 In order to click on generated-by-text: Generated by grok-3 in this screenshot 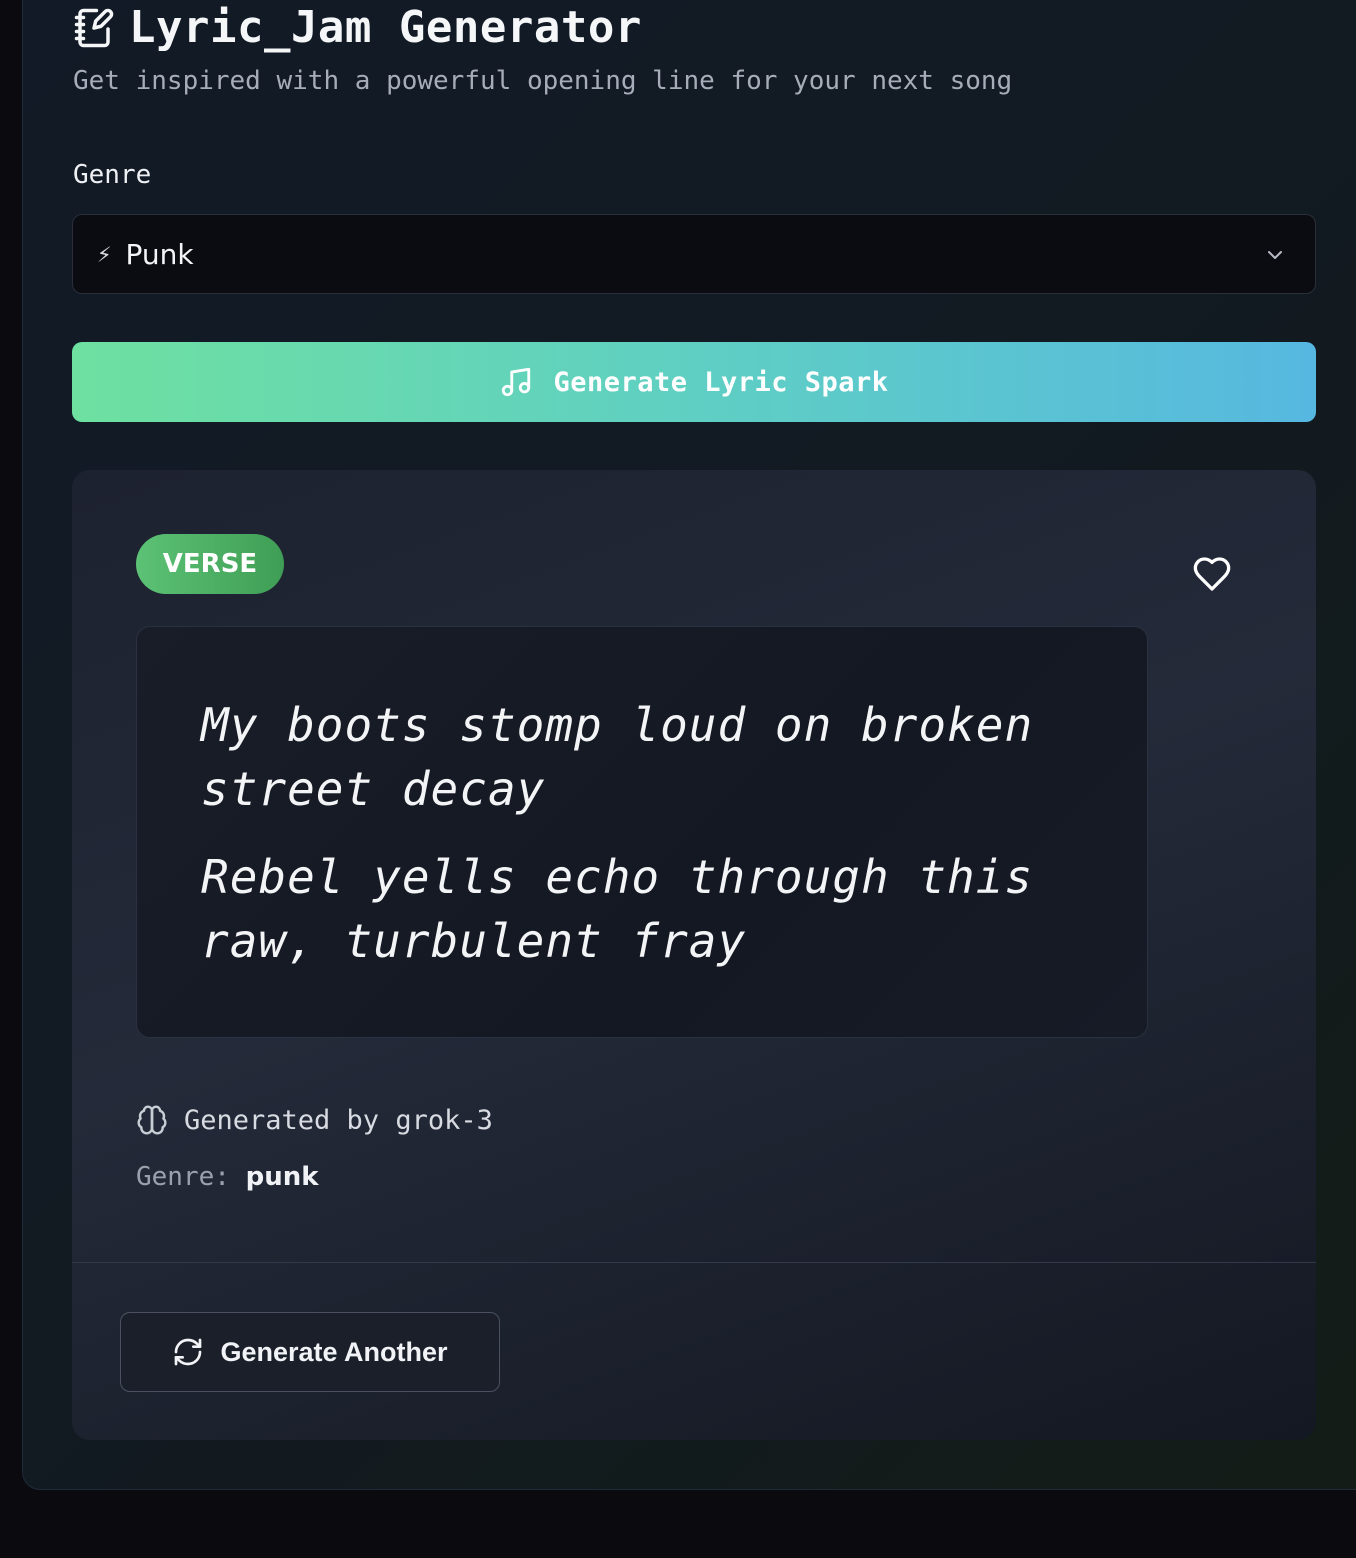, I will do `click(338, 1120)`.